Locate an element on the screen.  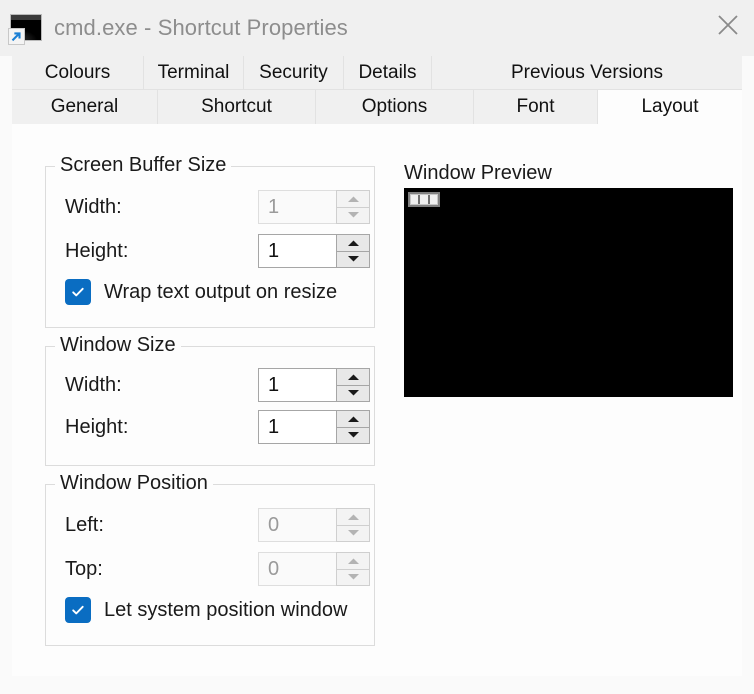
window-size-height-row: Height: 1 is located at coordinates (210, 427).